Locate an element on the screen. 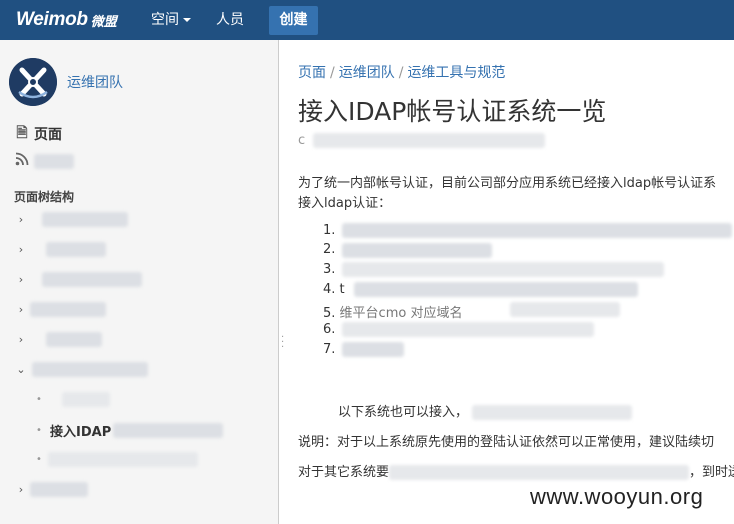 The width and height of the screenshot is (734, 524). current-page-label: 接入IDAP is located at coordinates (81, 432).